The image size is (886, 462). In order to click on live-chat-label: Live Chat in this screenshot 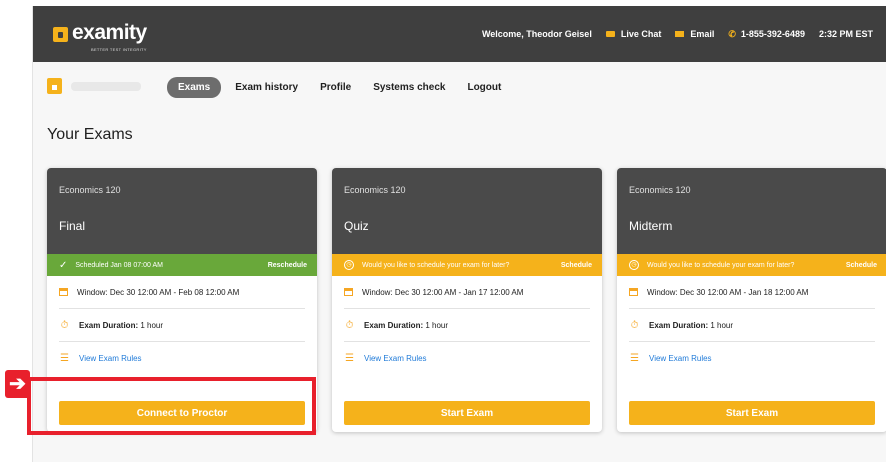, I will do `click(641, 34)`.